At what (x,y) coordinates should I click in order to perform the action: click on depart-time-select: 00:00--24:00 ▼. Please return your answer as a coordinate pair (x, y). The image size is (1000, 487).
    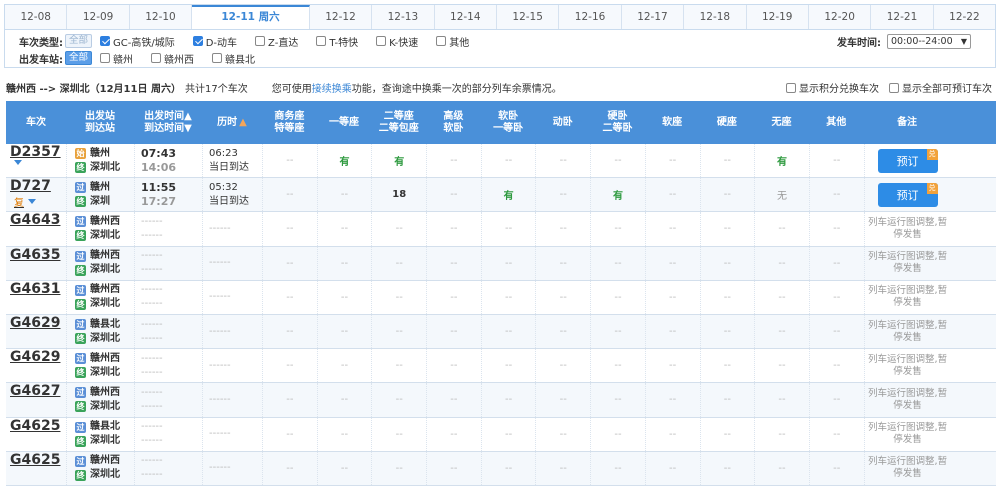
    Looking at the image, I should click on (929, 41).